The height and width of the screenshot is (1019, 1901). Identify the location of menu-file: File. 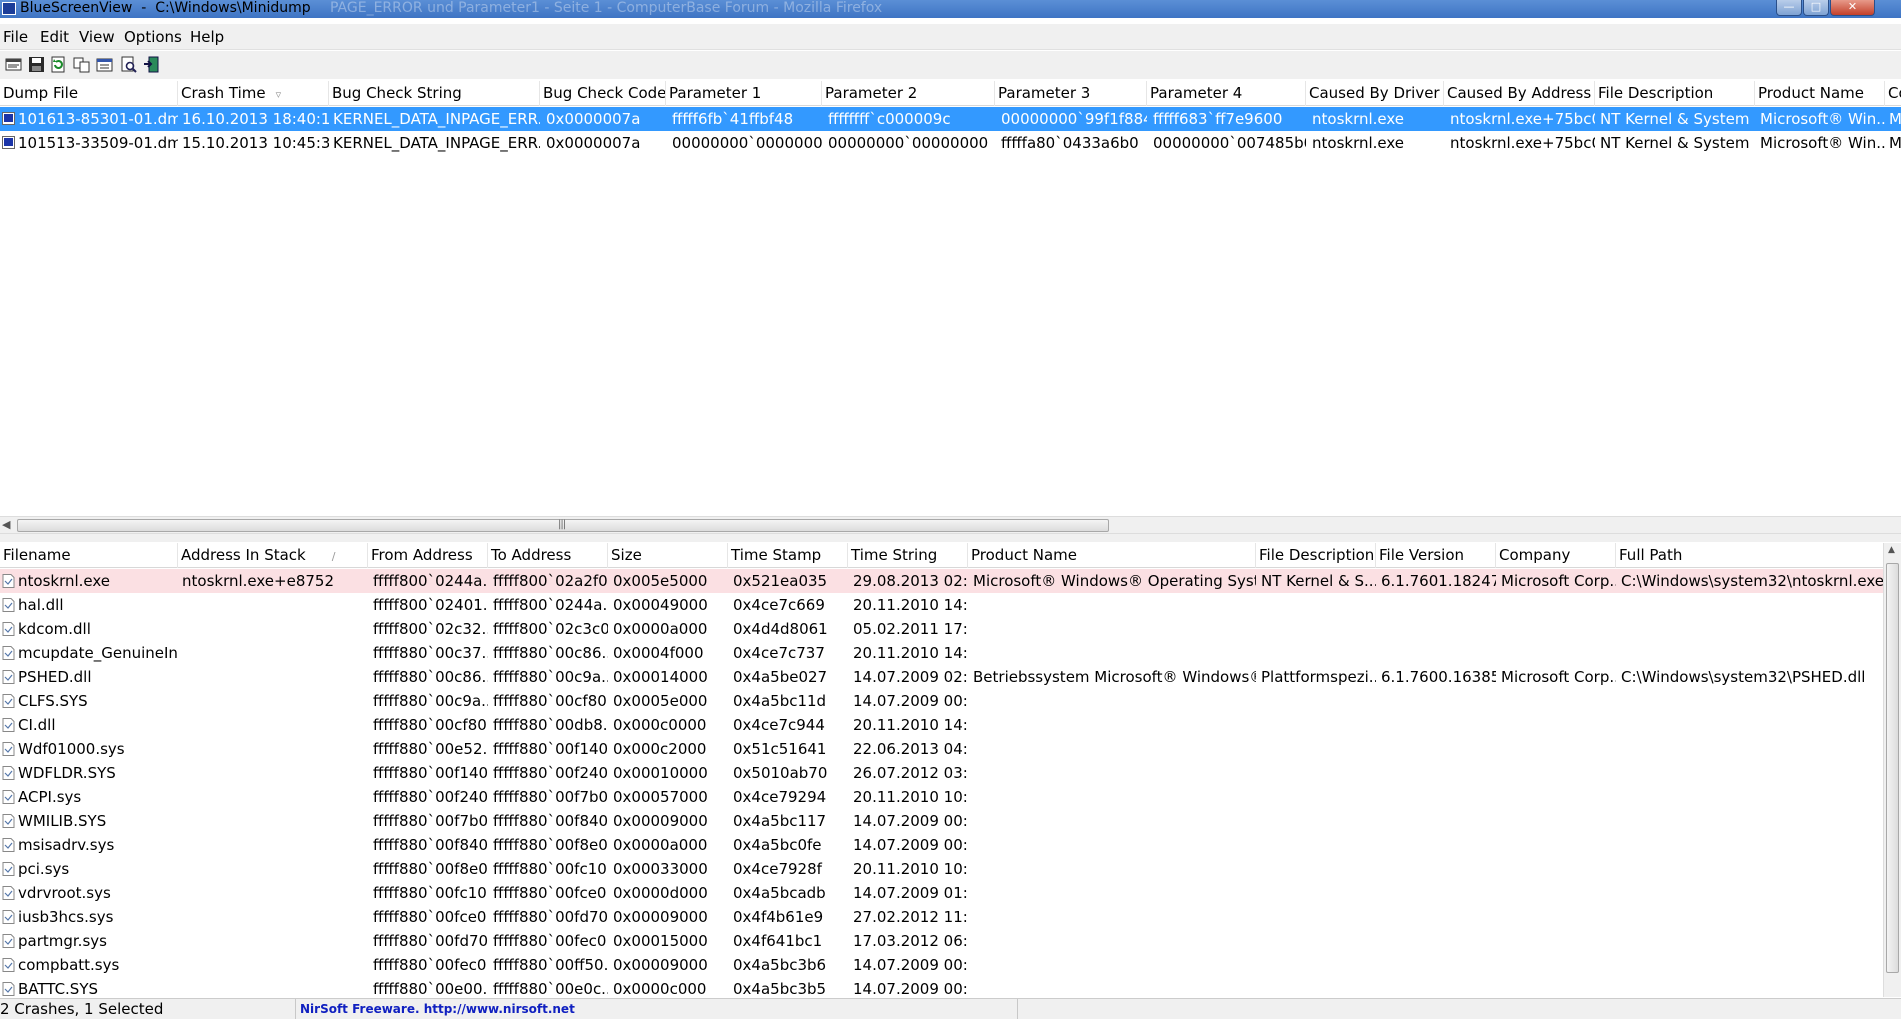
(15, 37).